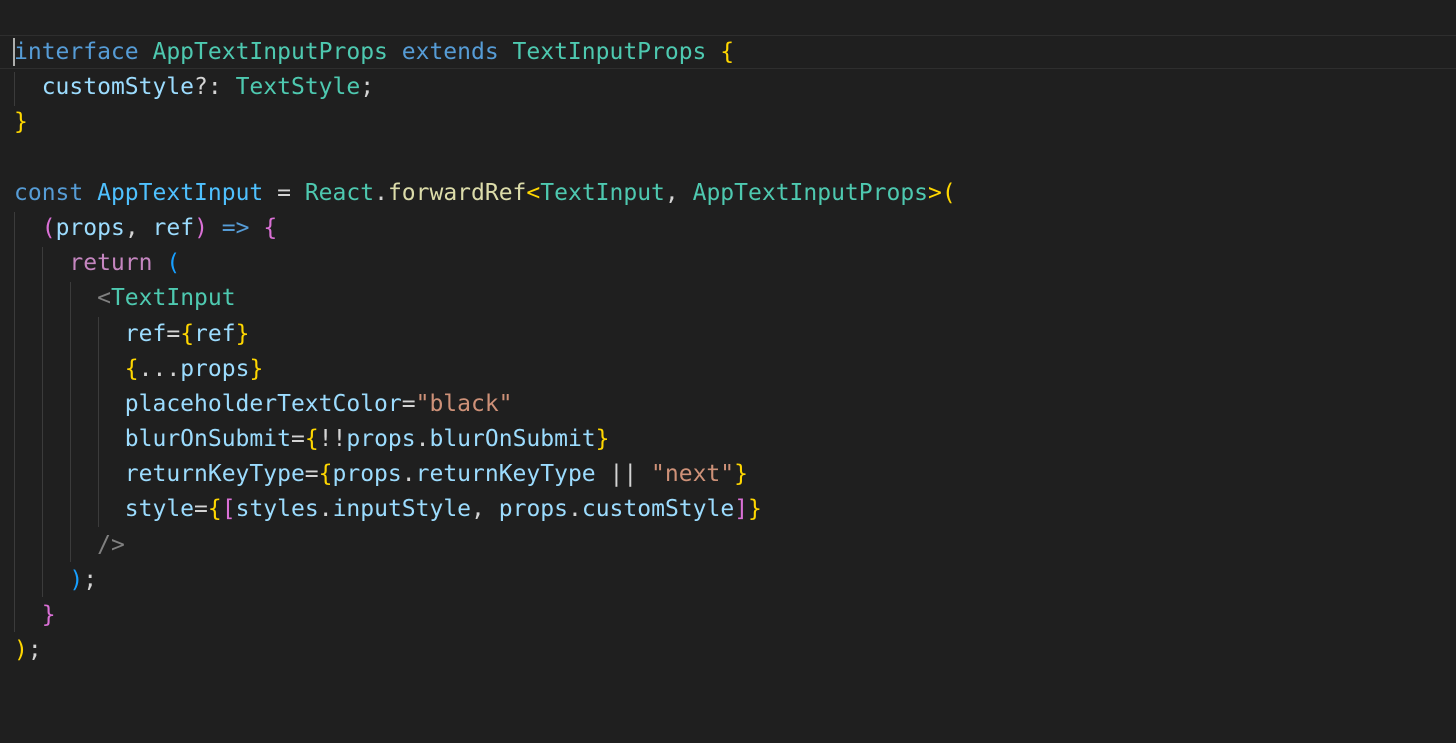 This screenshot has height=743, width=1456. What do you see at coordinates (111, 263) in the screenshot?
I see `code-token: return` at bounding box center [111, 263].